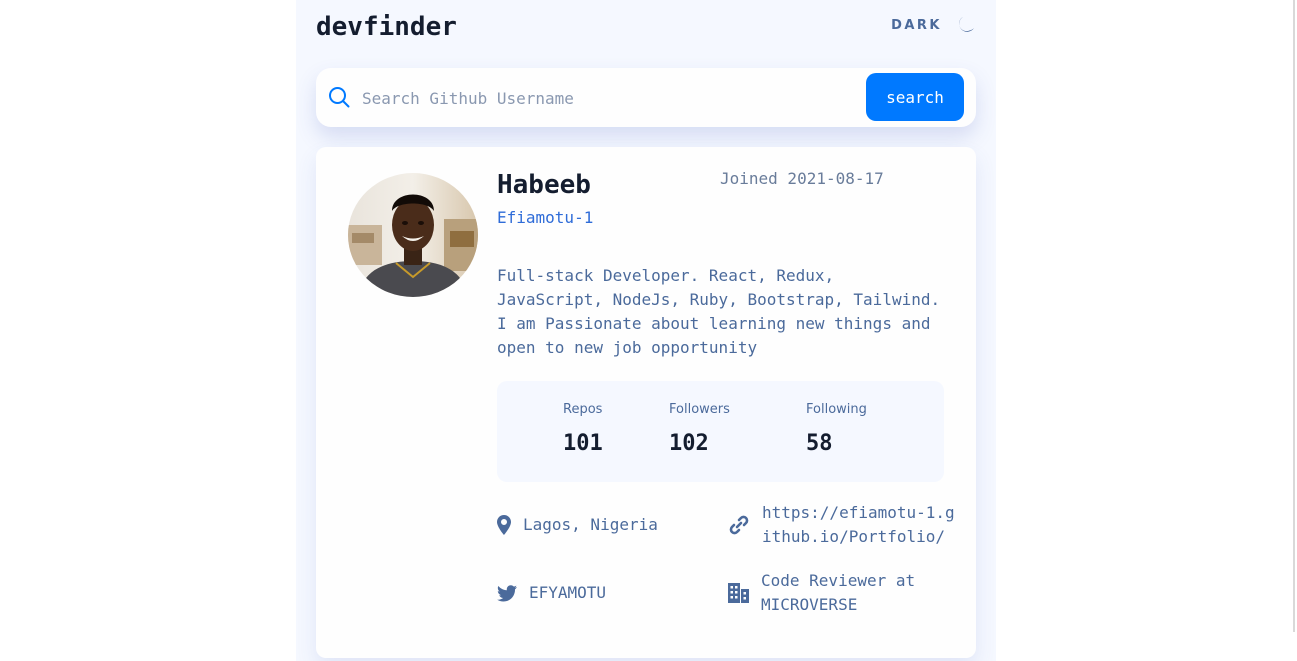  What do you see at coordinates (839, 593) in the screenshot?
I see `company-text: Code Reviewer at MICROVERSE` at bounding box center [839, 593].